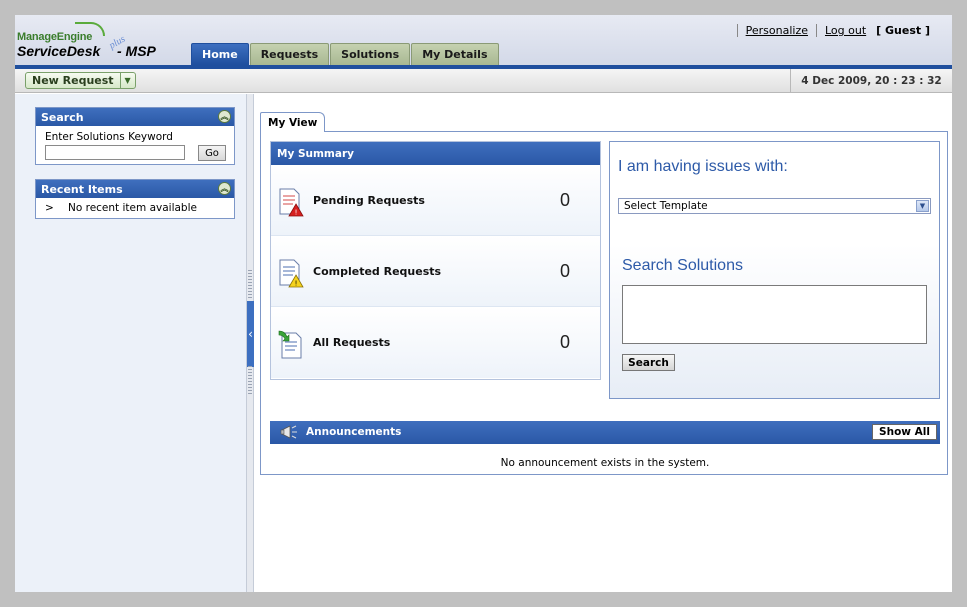 The image size is (967, 607). I want to click on go-button: Go, so click(212, 153).